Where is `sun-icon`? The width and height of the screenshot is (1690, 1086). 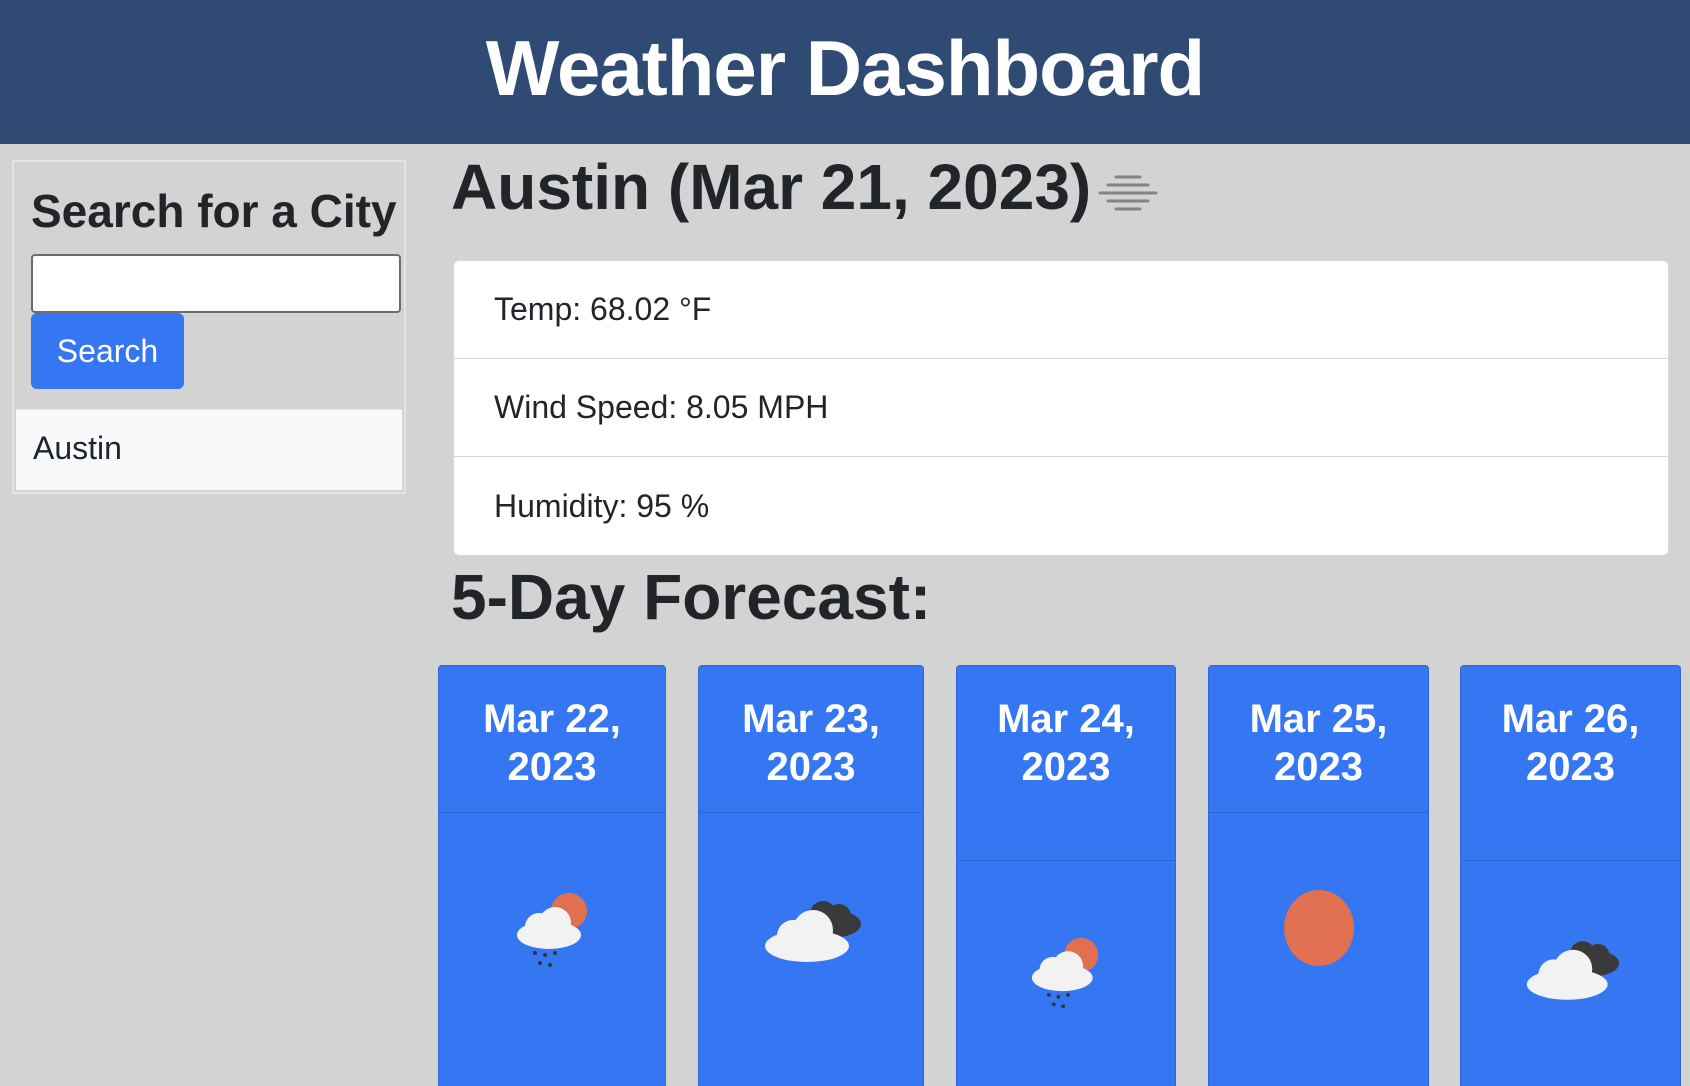 sun-icon is located at coordinates (1319, 928).